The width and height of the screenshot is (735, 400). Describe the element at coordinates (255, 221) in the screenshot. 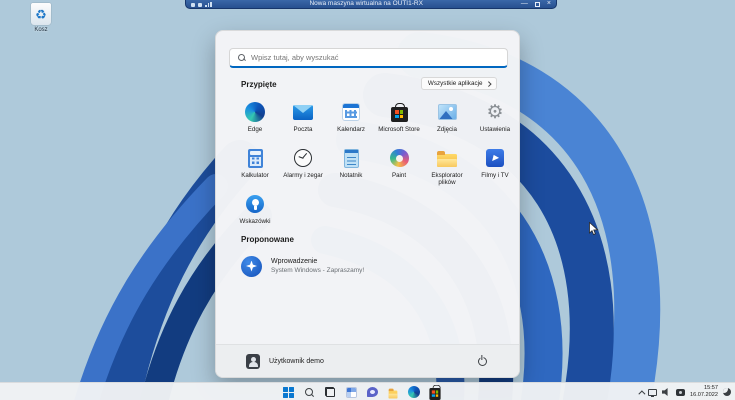

I see `app-label: Wskazówki` at that location.